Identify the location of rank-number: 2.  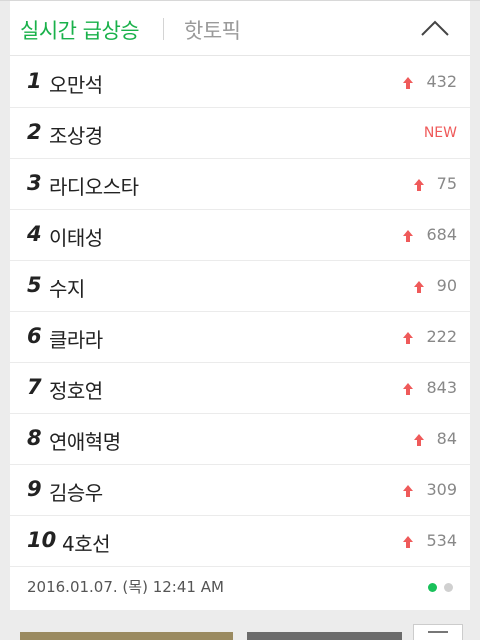
(34, 132).